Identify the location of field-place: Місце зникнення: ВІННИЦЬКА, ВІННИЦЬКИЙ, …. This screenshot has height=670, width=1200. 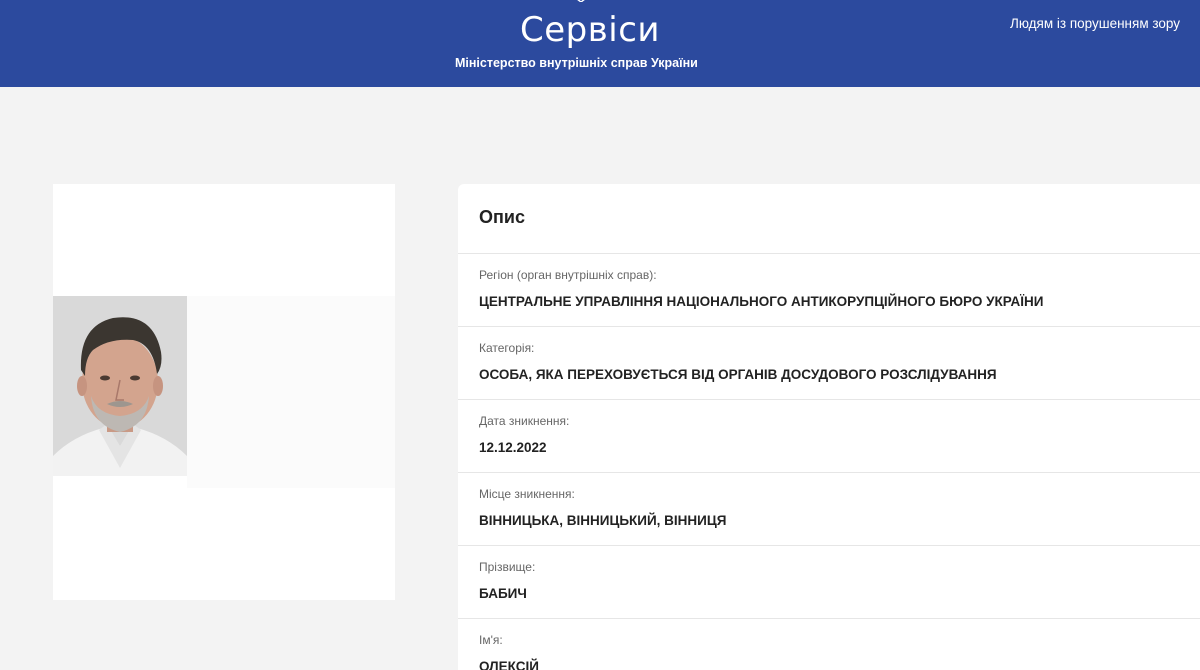
(829, 508).